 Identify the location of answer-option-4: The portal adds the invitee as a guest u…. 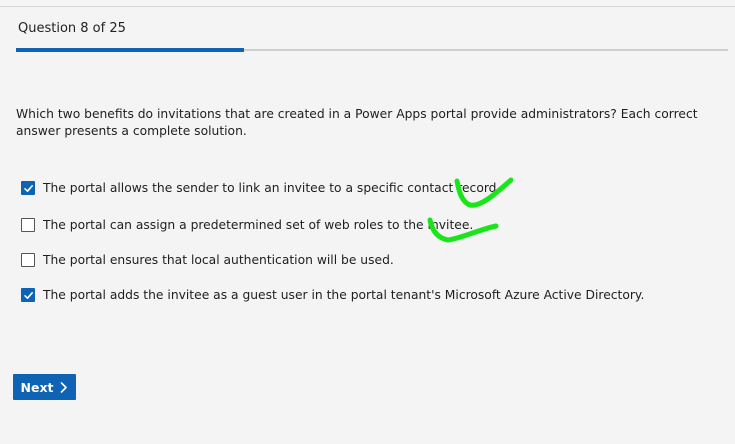
(332, 295).